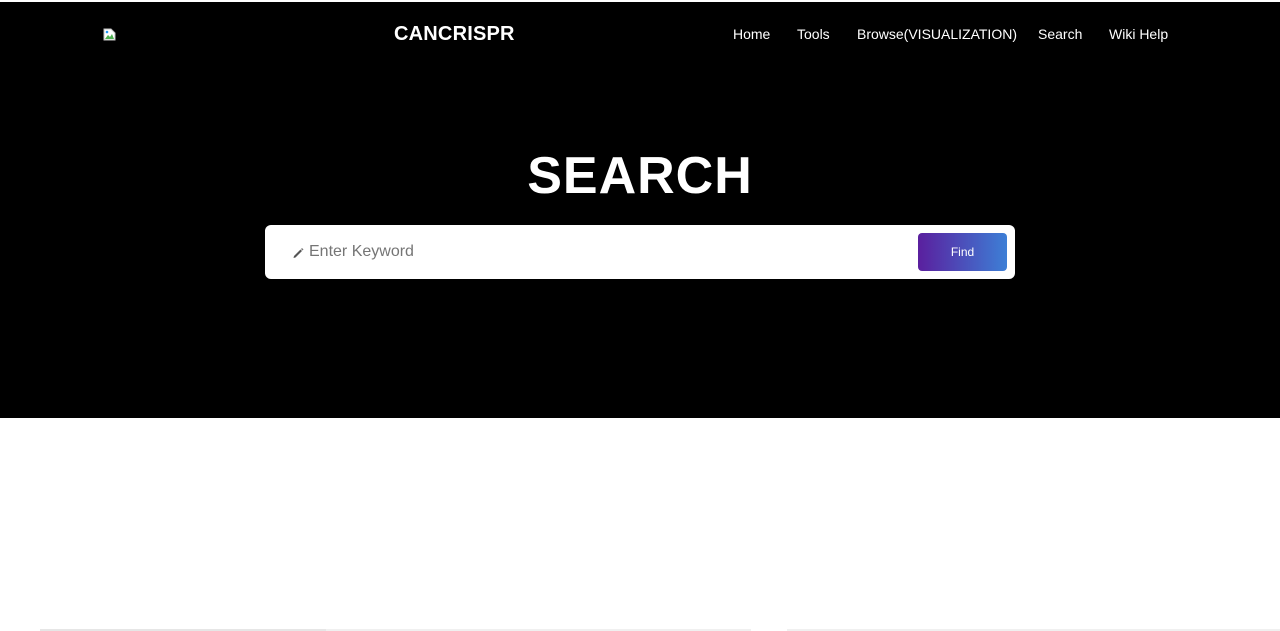 The image size is (1280, 631). Describe the element at coordinates (454, 34) in the screenshot. I see `site-brand: CANCRISPR` at that location.